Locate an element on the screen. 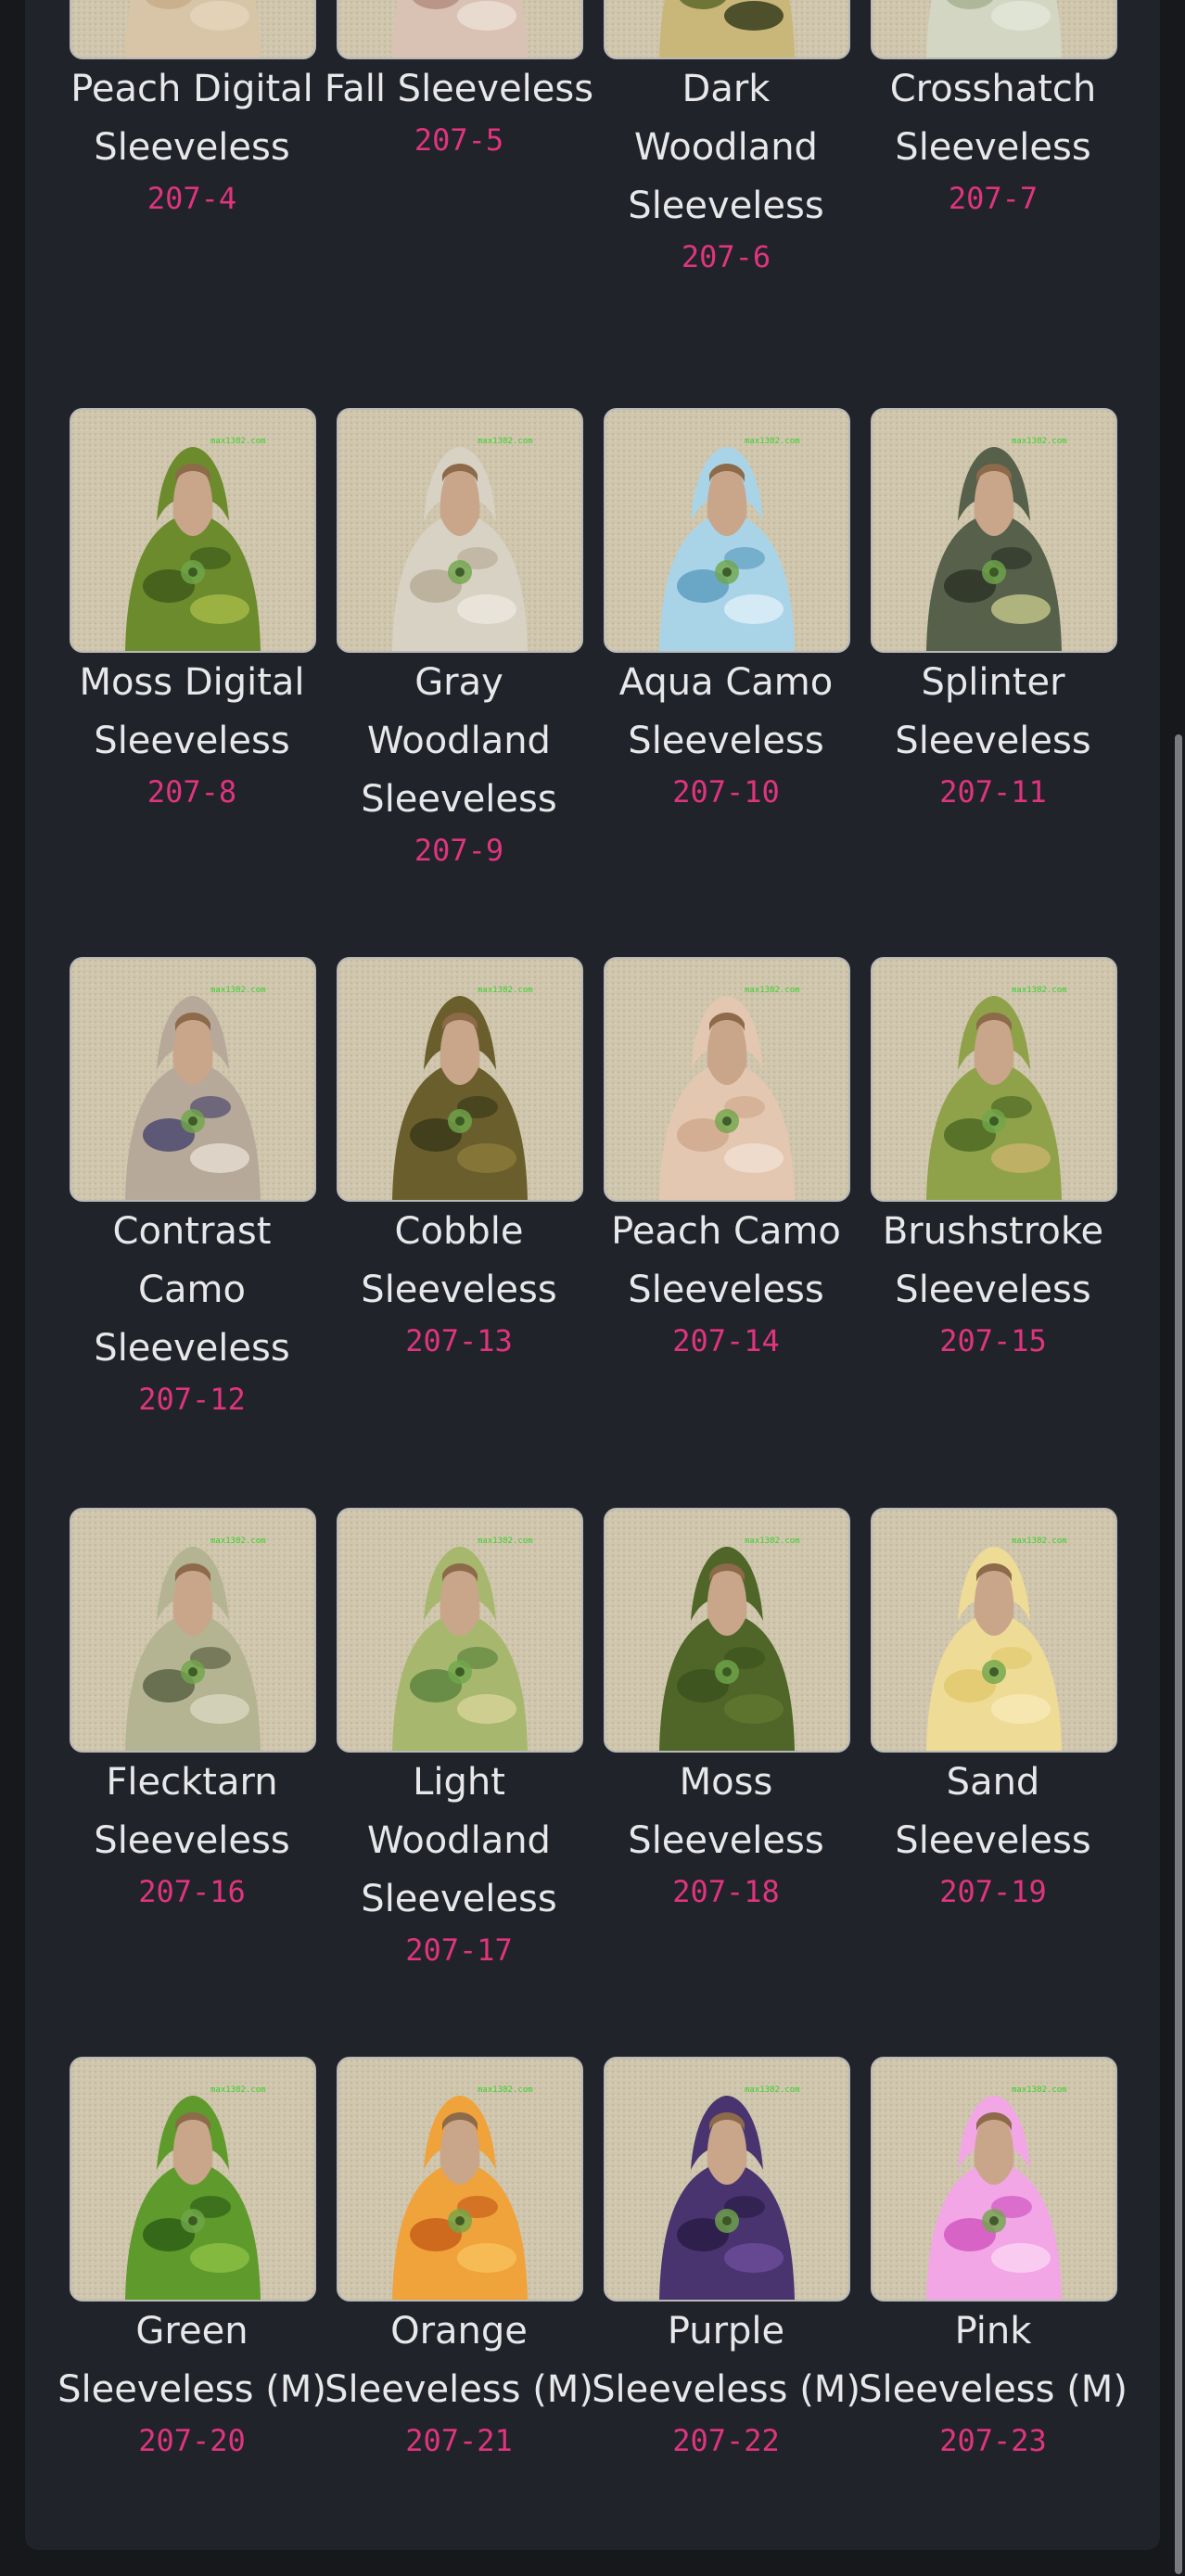 The image size is (1185, 2576). scrollbar is located at coordinates (1178, 1288).